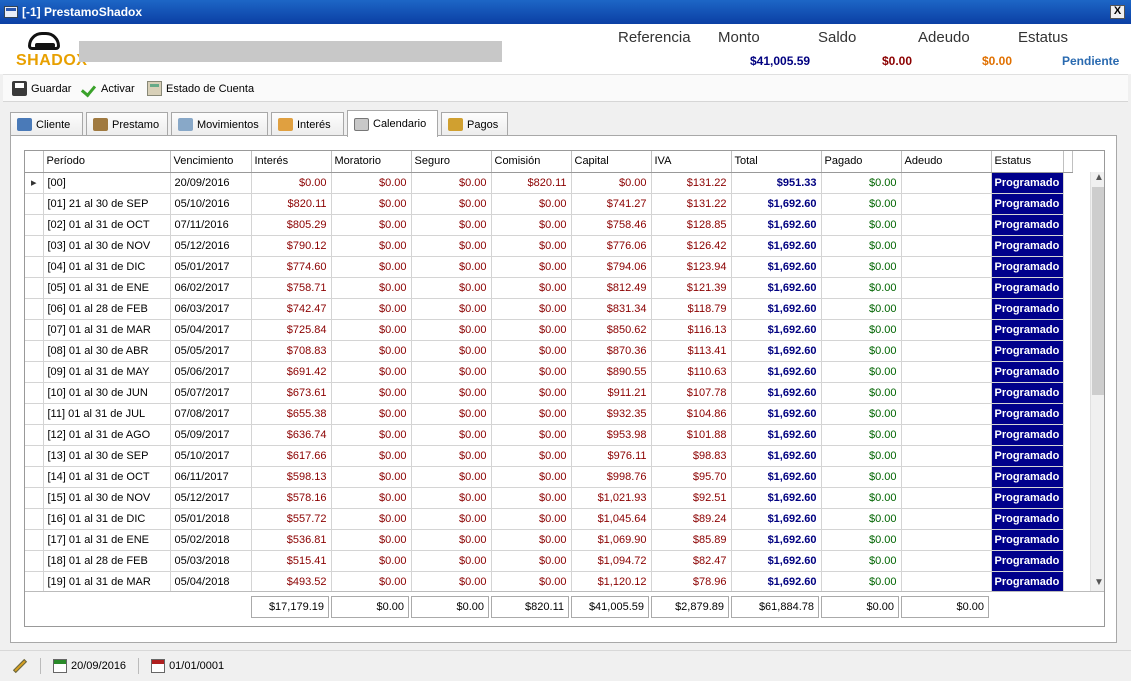  What do you see at coordinates (776, 183) in the screenshot?
I see `table-cell: $951.33` at bounding box center [776, 183].